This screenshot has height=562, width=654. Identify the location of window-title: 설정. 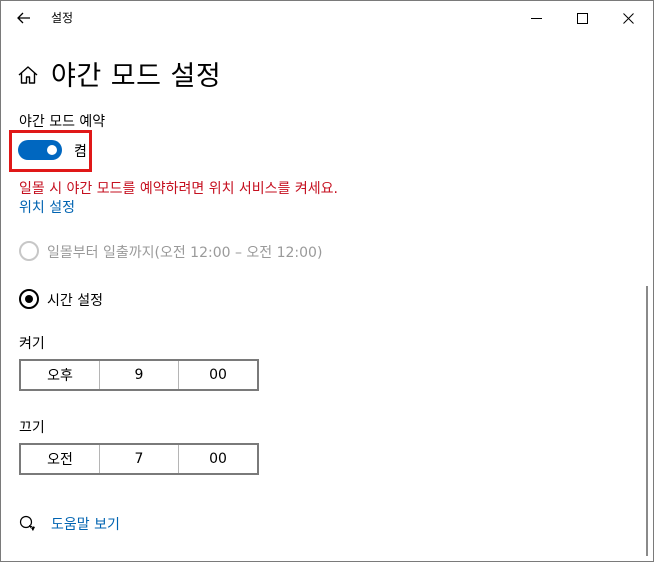
(62, 18).